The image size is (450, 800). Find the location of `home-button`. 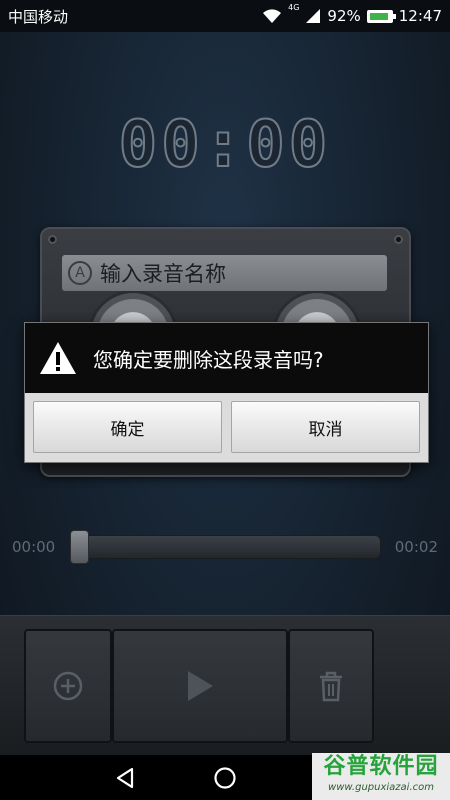

home-button is located at coordinates (225, 778).